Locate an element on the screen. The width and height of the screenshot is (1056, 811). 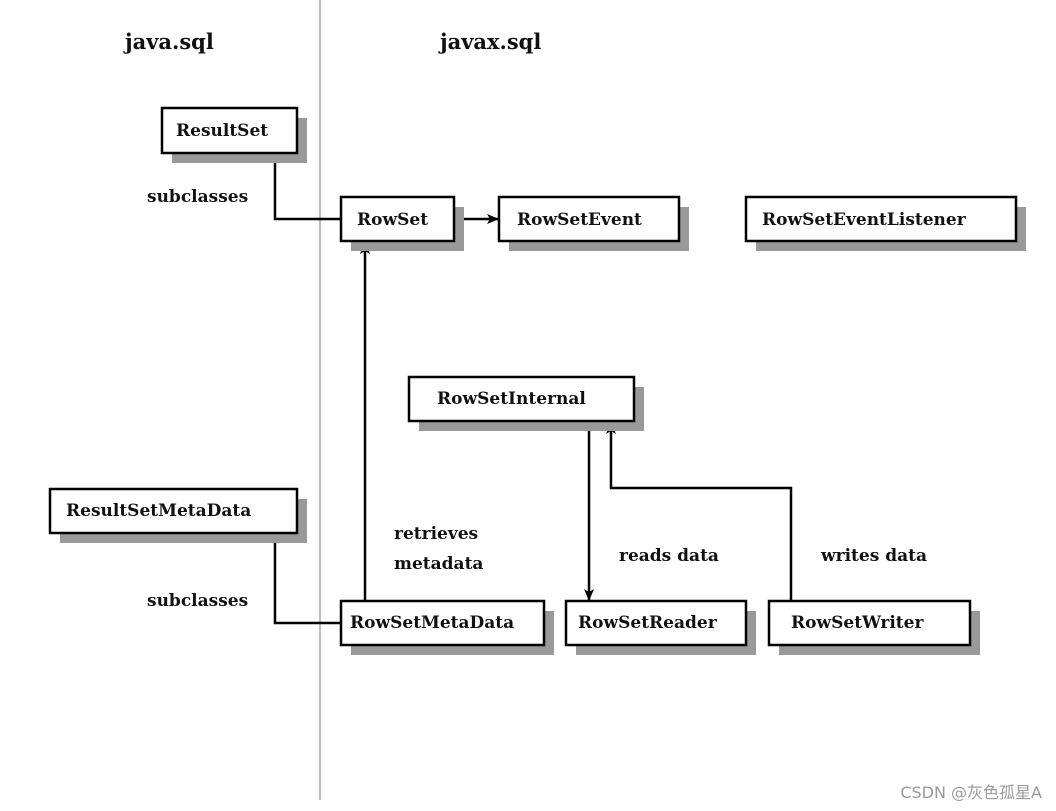
box-resultset: ResultSet is located at coordinates (233, 134).